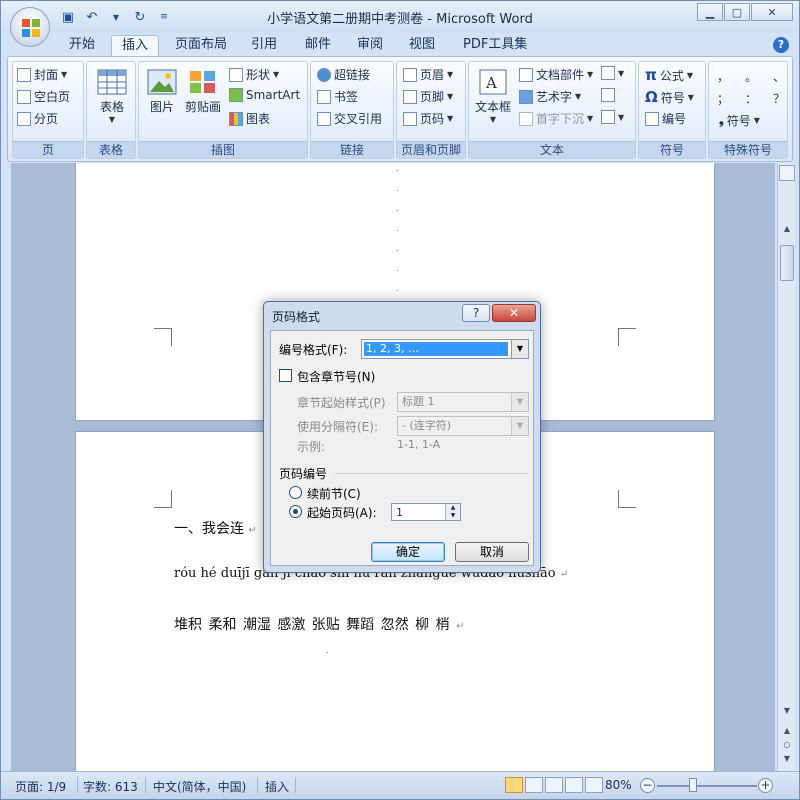 The height and width of the screenshot is (800, 800). Describe the element at coordinates (594, 785) in the screenshot. I see `draft-view-icon` at that location.